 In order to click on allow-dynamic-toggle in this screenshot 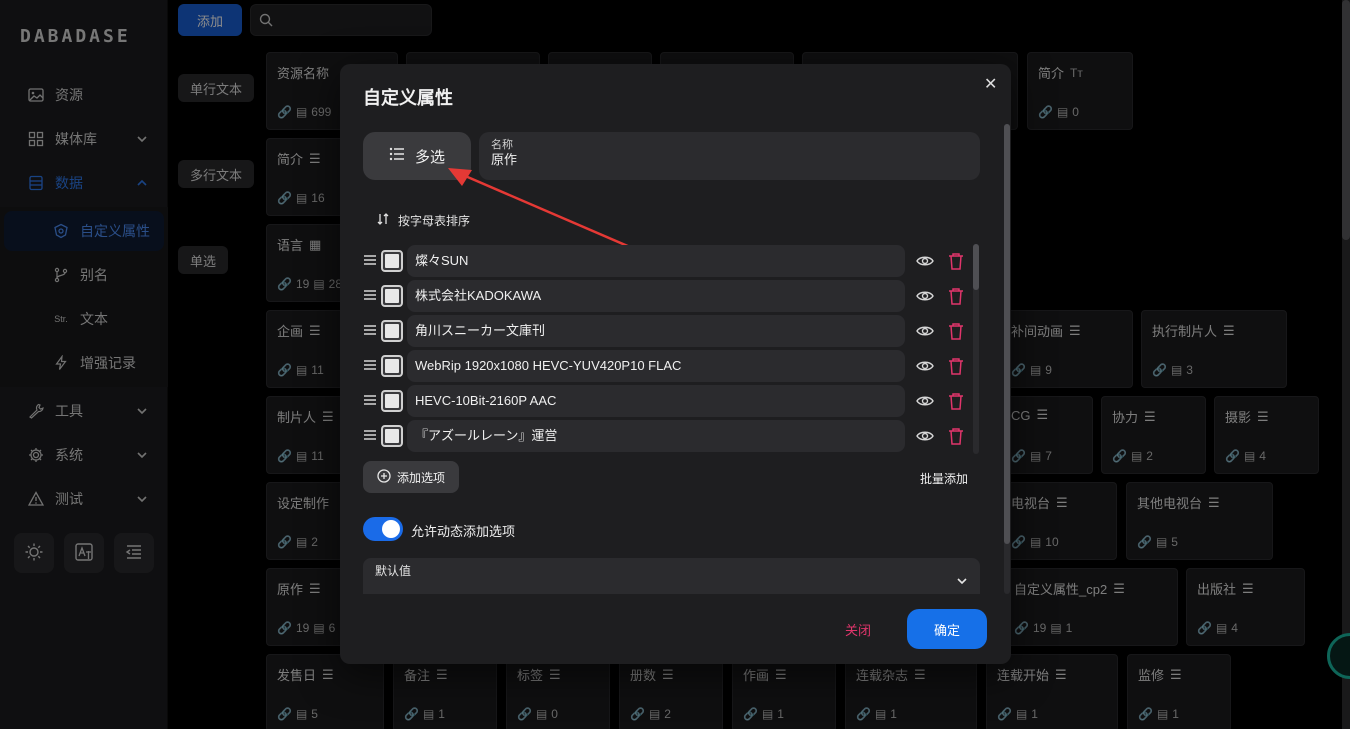, I will do `click(383, 529)`.